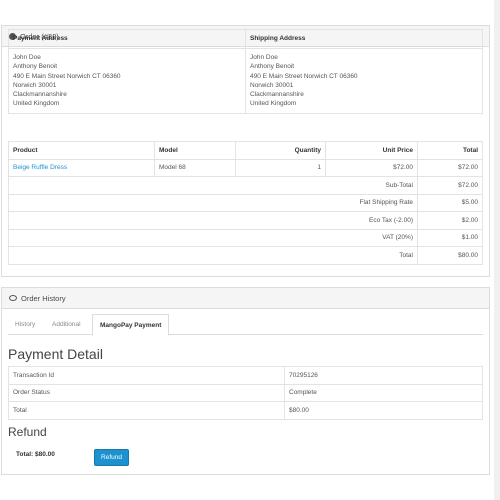 This screenshot has width=500, height=500. I want to click on detail-label: Total, so click(146, 410).